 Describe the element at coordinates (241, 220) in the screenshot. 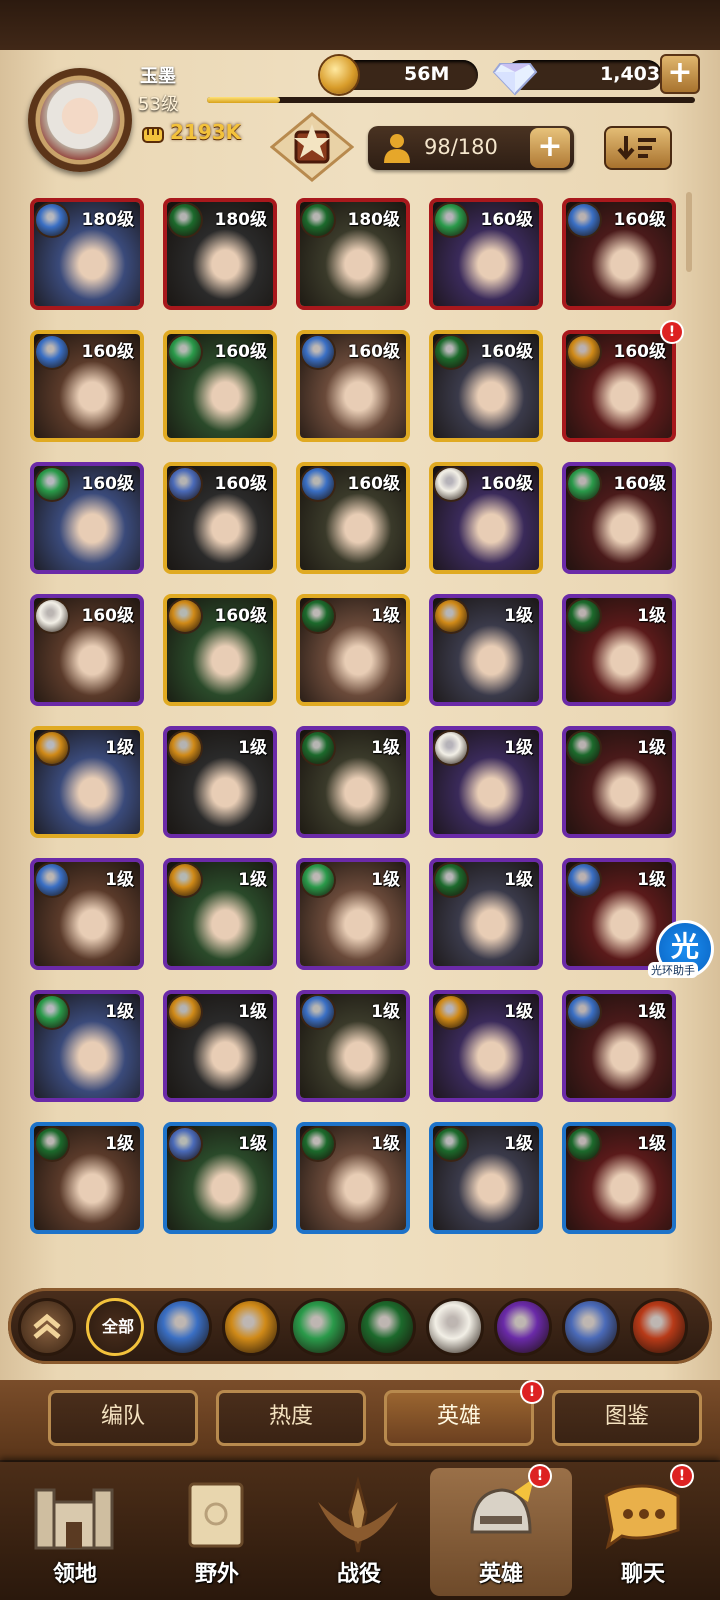

I see `hero-level: 180级` at that location.